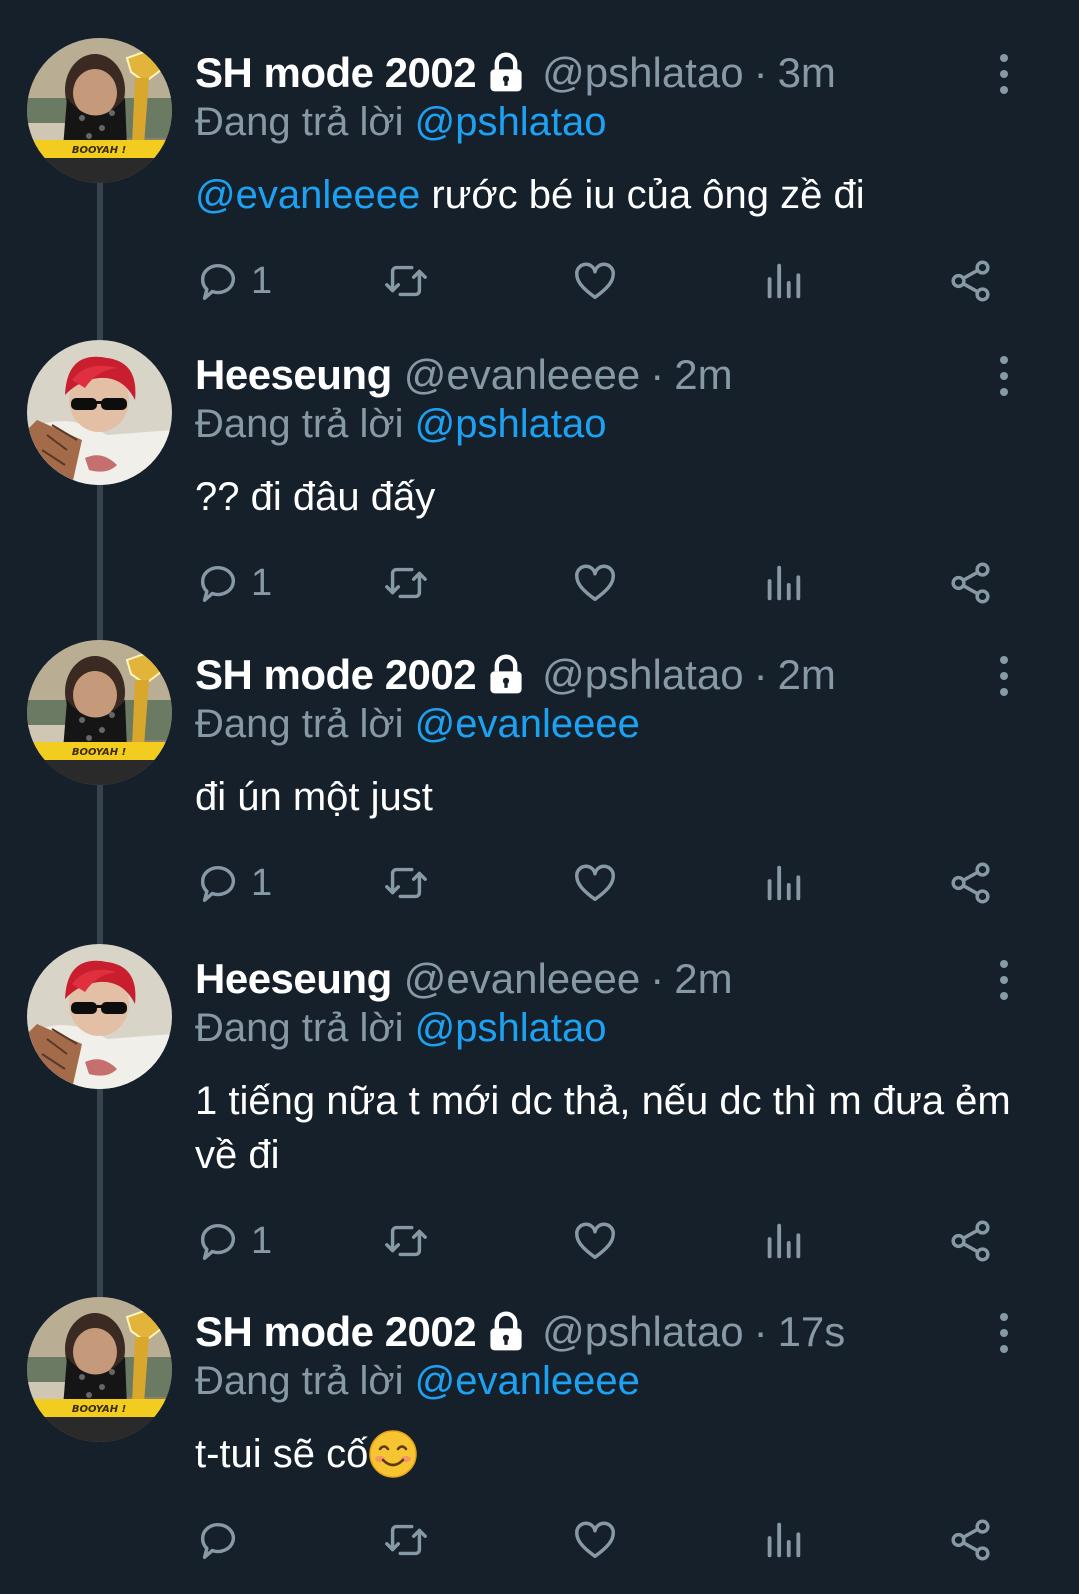  I want to click on tweet-text-content: đi ún một just, so click(314, 797).